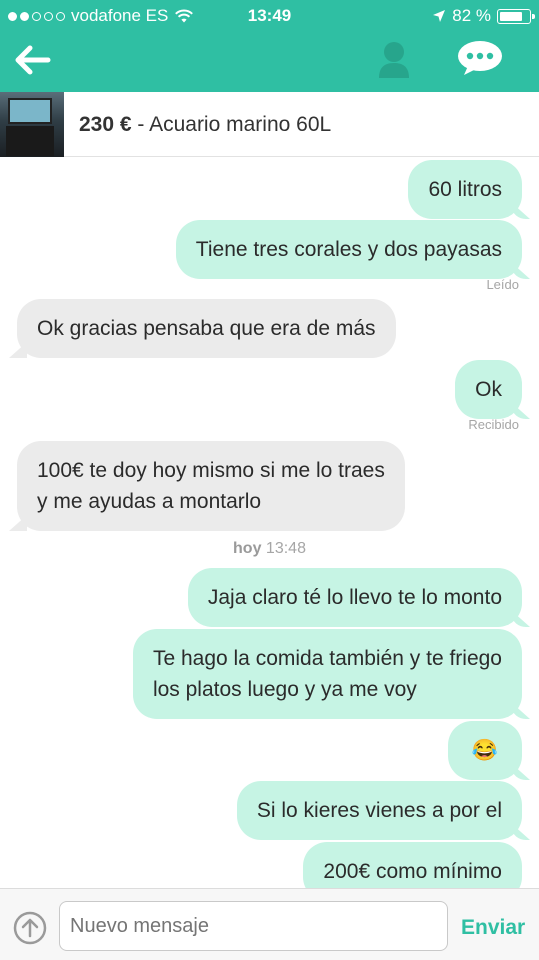 The image size is (539, 960). What do you see at coordinates (105, 124) in the screenshot?
I see `item-price: 230 €` at bounding box center [105, 124].